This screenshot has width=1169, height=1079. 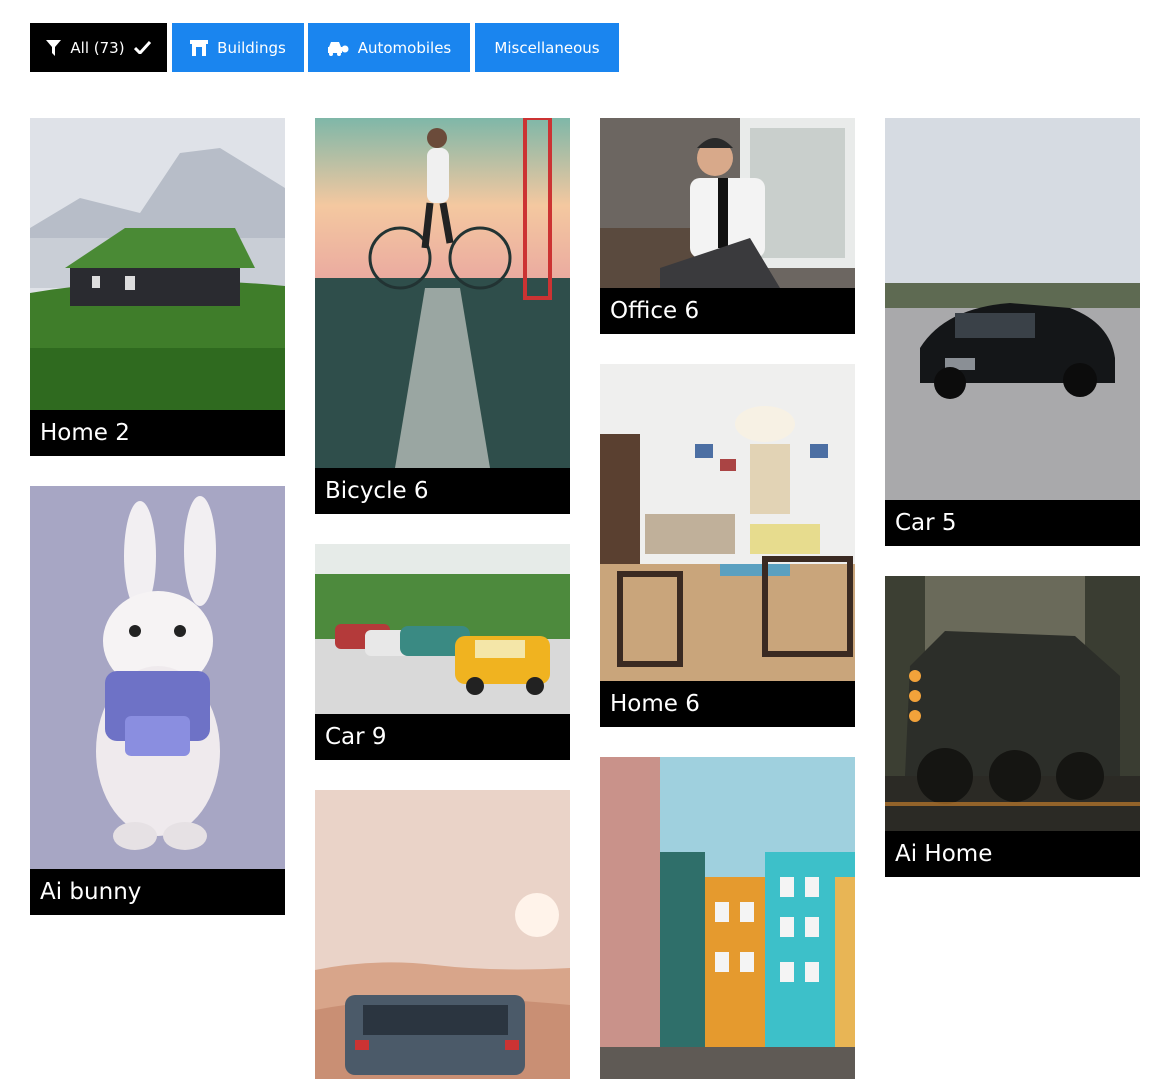 I want to click on building-icon, so click(x=199, y=47).